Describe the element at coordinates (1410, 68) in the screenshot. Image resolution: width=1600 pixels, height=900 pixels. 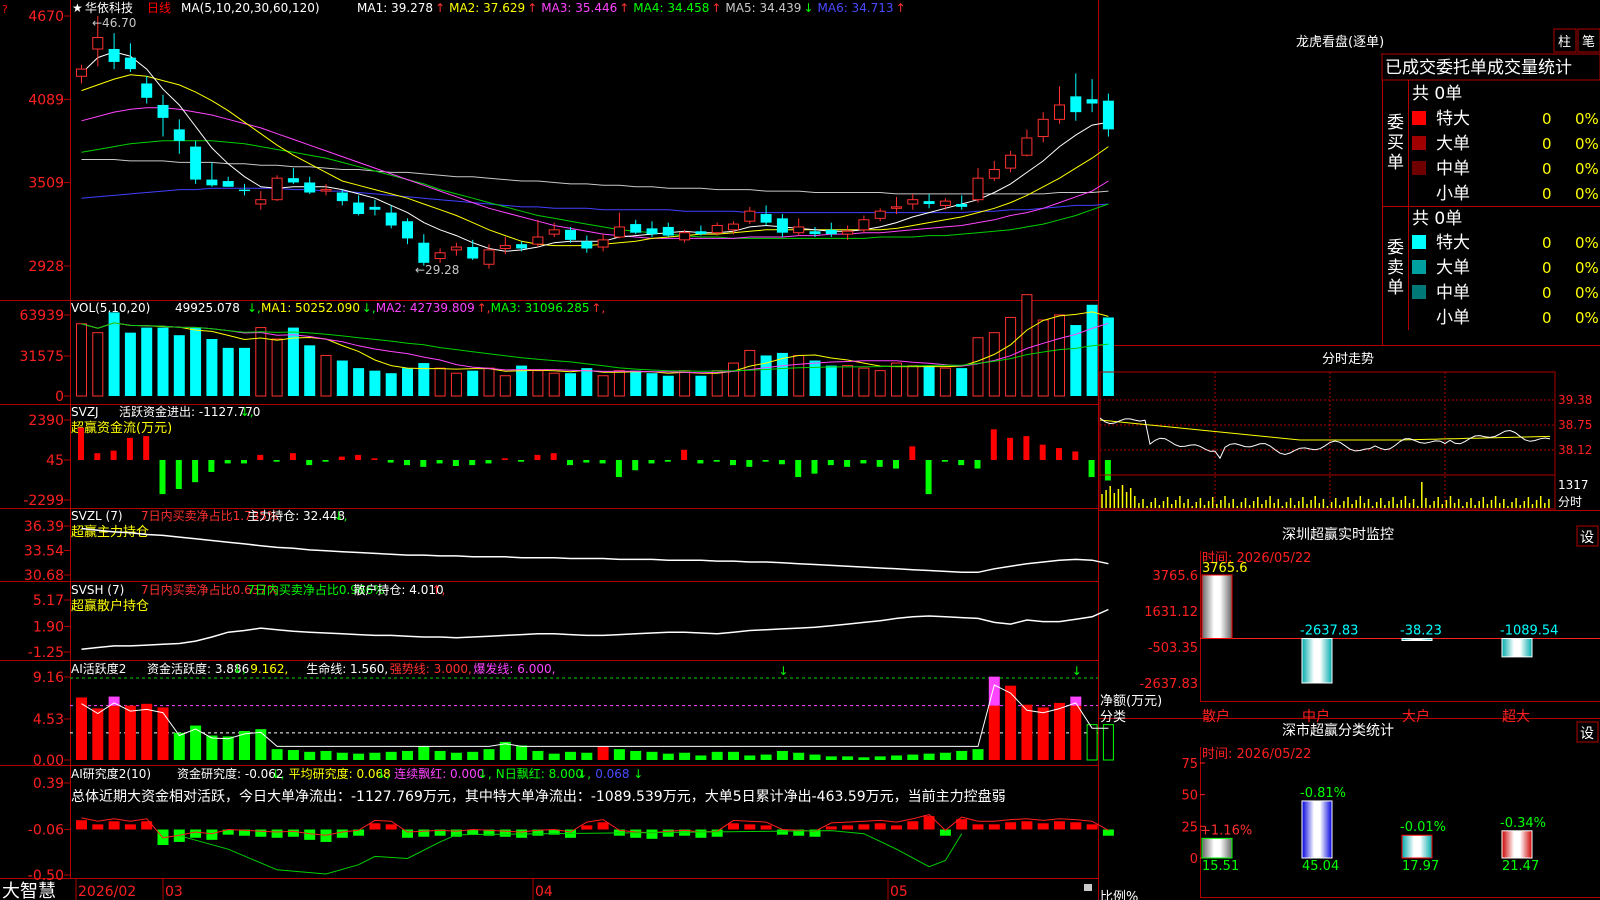
I see `tab-executed: 已成交` at that location.